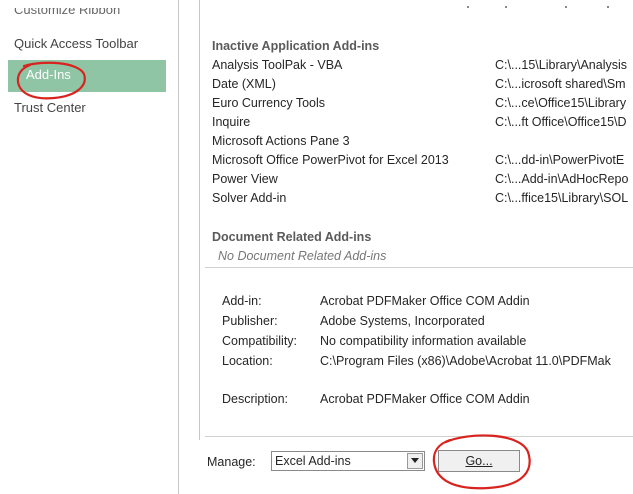 This screenshot has height=494, width=633. Describe the element at coordinates (560, 160) in the screenshot. I see `addin-location: C:\...dd-in\PowerPivotE` at that location.